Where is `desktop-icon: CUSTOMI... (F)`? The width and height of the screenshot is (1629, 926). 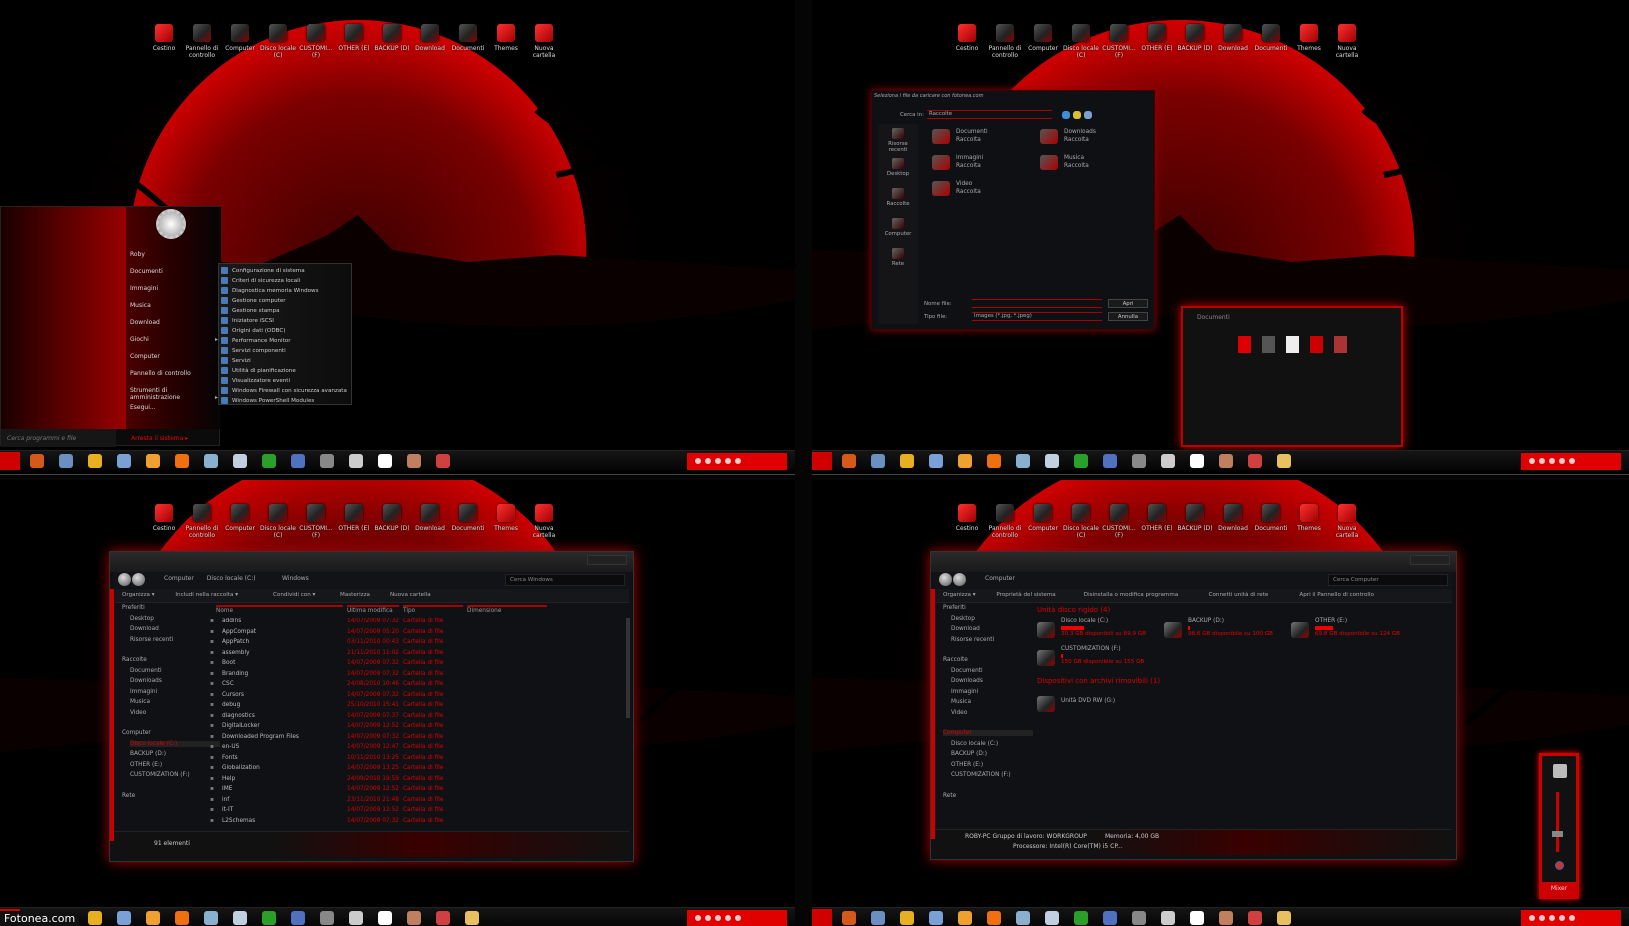 desktop-icon: CUSTOMI... (F) is located at coordinates (1119, 41).